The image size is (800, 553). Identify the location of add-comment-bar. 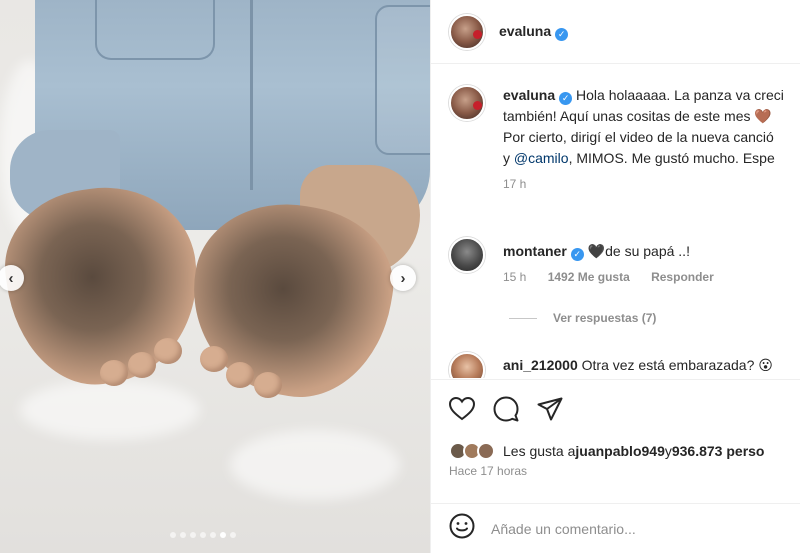
(615, 528).